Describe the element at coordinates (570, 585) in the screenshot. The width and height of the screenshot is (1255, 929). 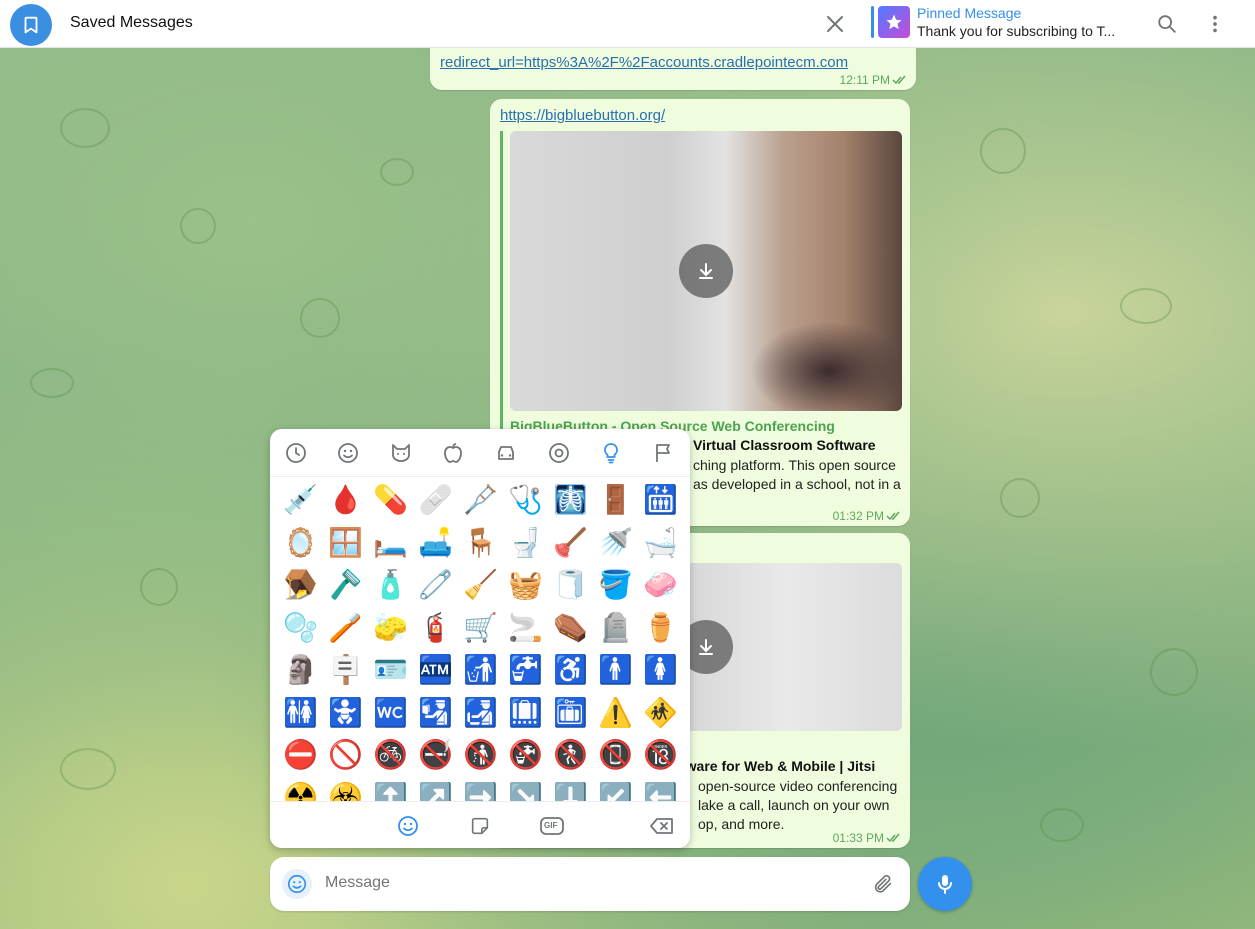
I see `emoji-item: 🧻` at that location.